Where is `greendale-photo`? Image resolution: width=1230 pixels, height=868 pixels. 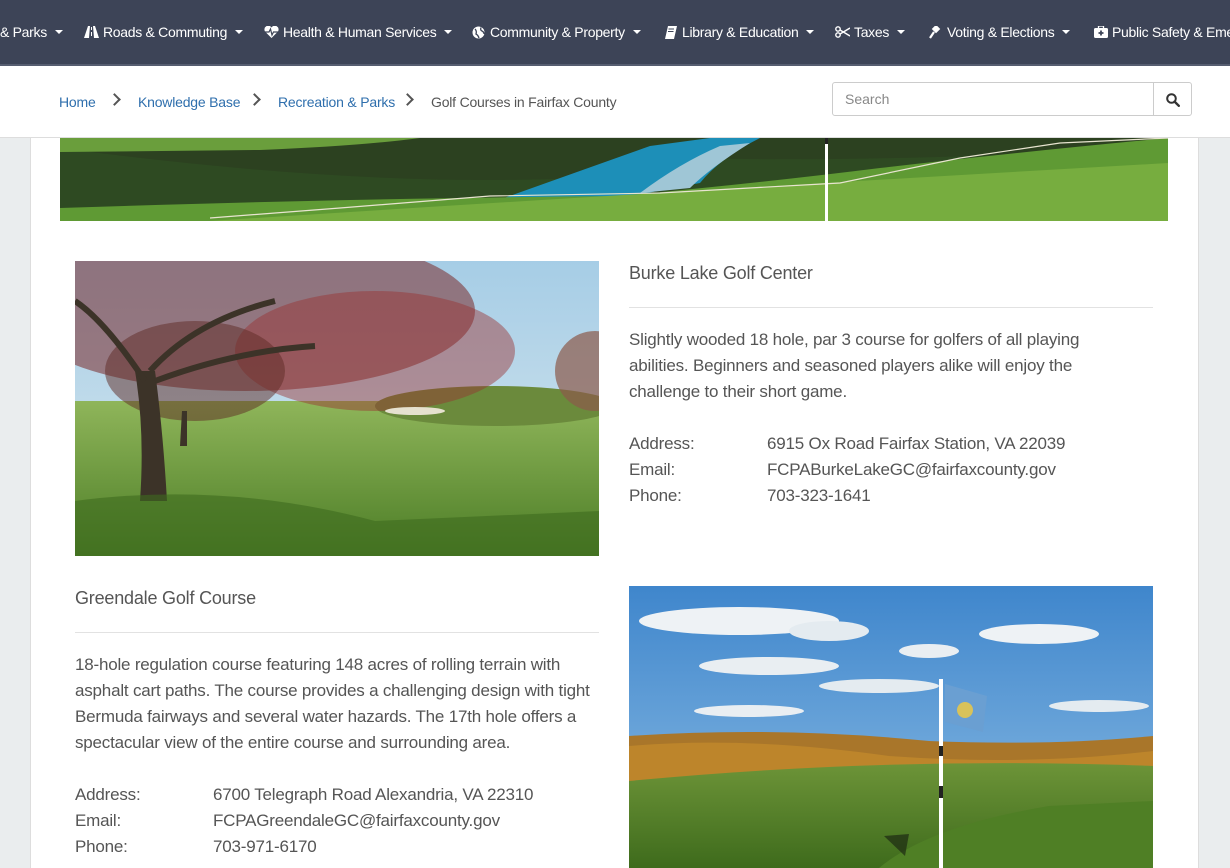
greendale-photo is located at coordinates (891, 727).